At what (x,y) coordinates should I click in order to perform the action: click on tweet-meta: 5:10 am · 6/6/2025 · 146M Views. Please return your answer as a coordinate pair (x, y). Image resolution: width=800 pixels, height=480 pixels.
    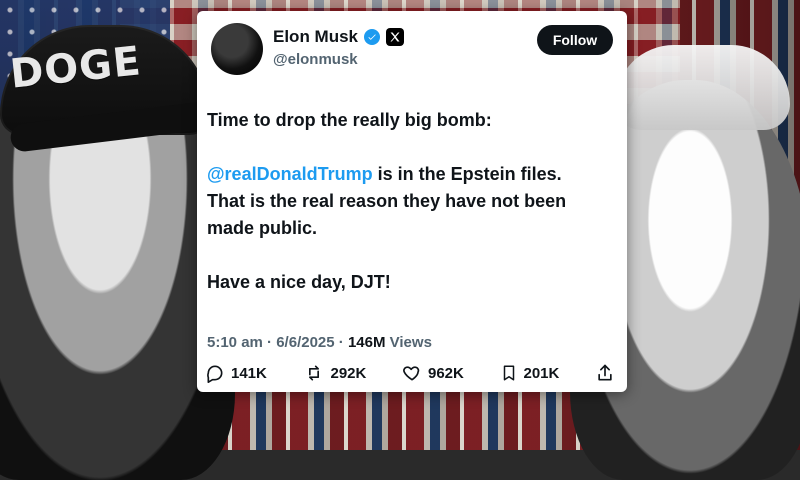
    Looking at the image, I should click on (319, 342).